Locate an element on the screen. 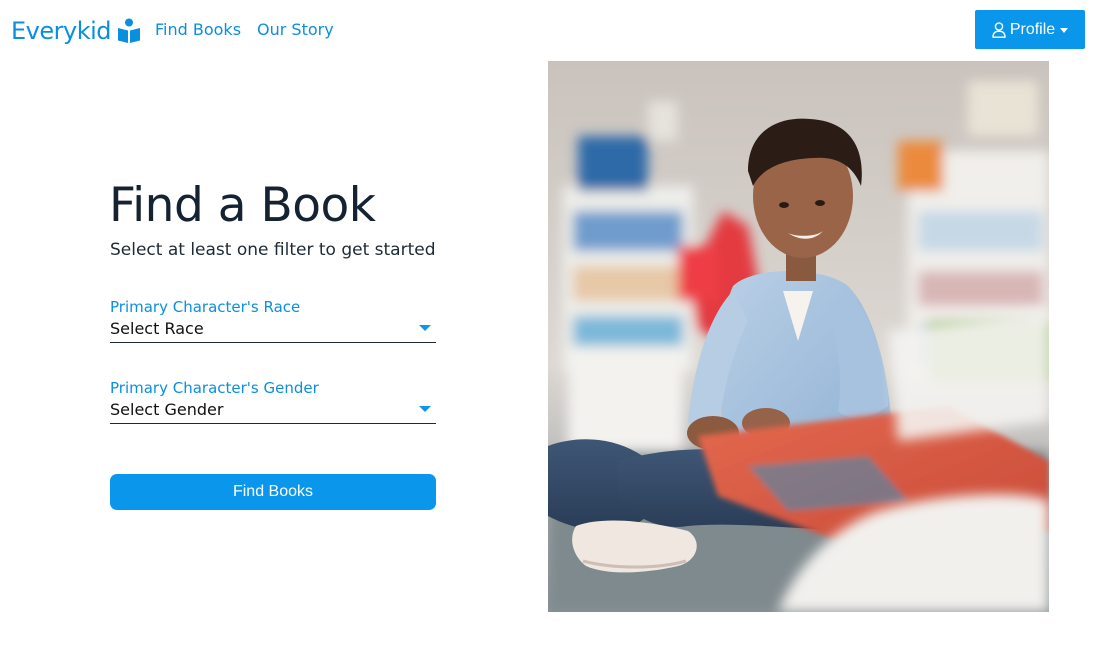 This screenshot has height=651, width=1094. race-filter-field: Primary Character's Race Select Race is located at coordinates (273, 320).